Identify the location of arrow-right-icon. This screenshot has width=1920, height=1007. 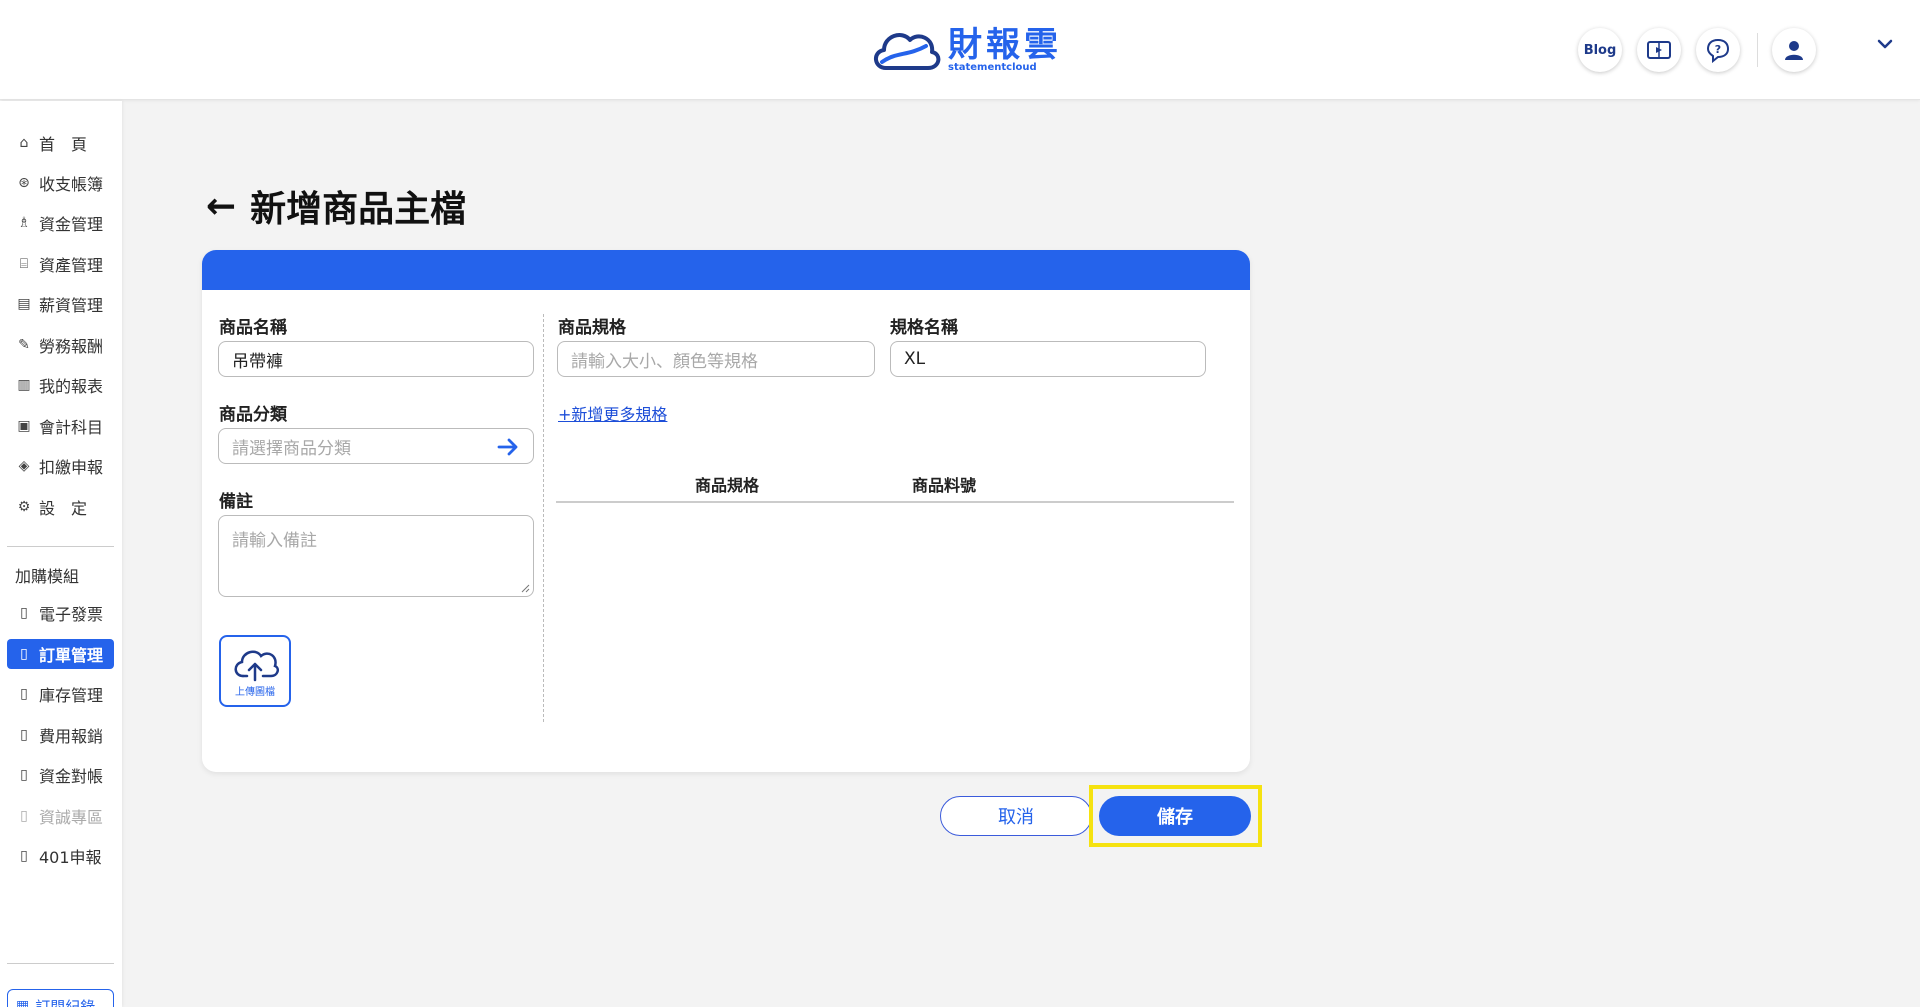
(508, 447).